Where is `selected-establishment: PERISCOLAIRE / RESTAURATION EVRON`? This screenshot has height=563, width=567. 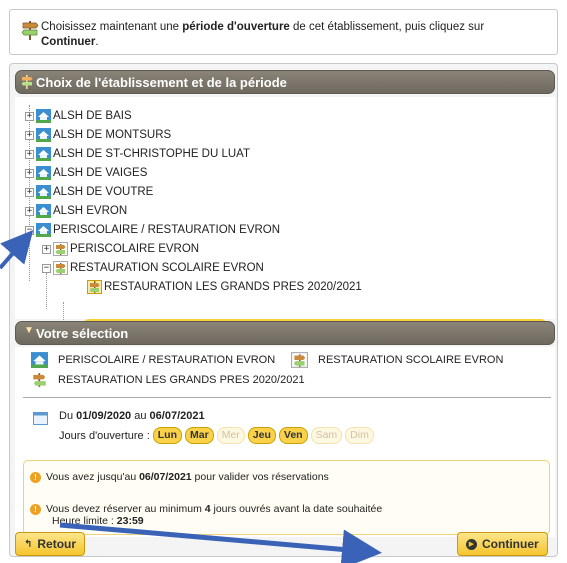
selected-establishment: PERISCOLAIRE / RESTAURATION EVRON is located at coordinates (153, 360).